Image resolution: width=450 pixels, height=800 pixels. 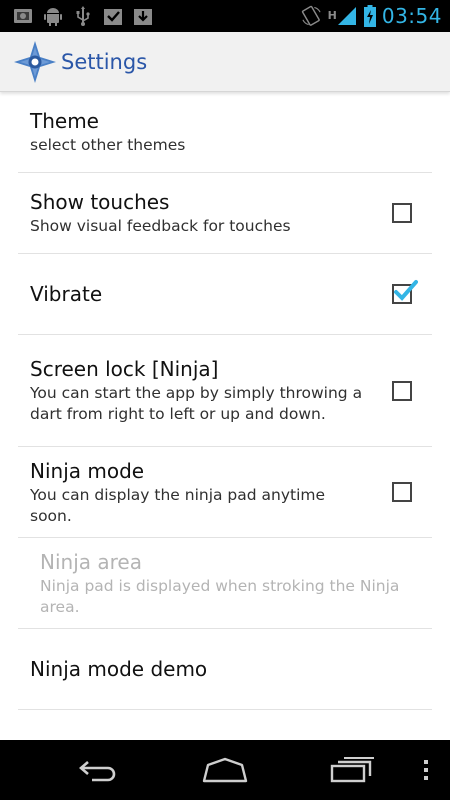 What do you see at coordinates (225, 62) in the screenshot?
I see `action-bar: Settings` at bounding box center [225, 62].